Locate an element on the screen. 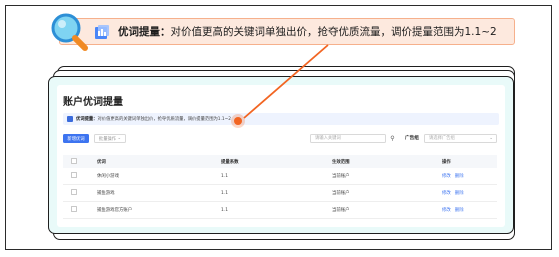 This screenshot has width=559, height=257. ad-group-label: 广告组 is located at coordinates (412, 138).